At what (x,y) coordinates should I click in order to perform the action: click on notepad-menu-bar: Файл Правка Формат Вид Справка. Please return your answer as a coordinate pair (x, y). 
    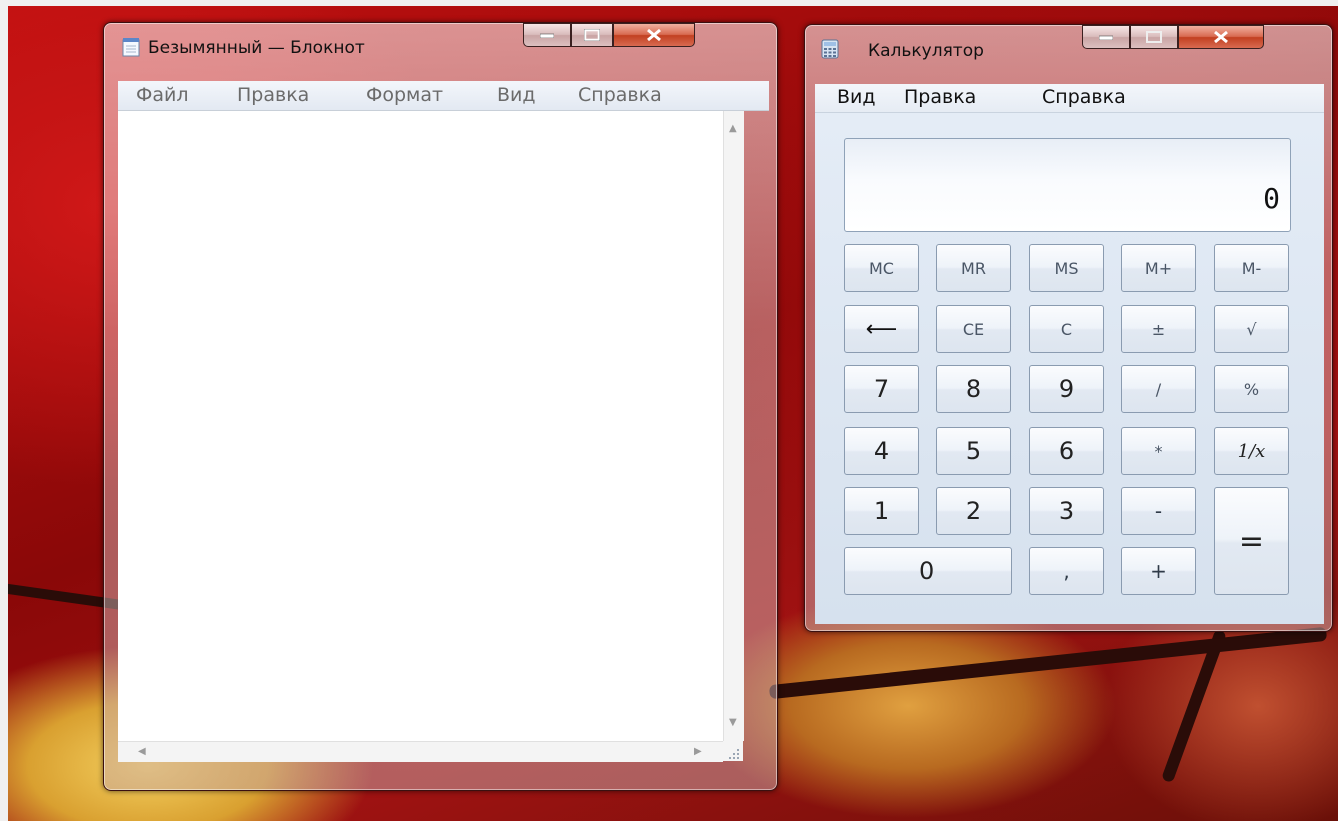
    Looking at the image, I should click on (443, 96).